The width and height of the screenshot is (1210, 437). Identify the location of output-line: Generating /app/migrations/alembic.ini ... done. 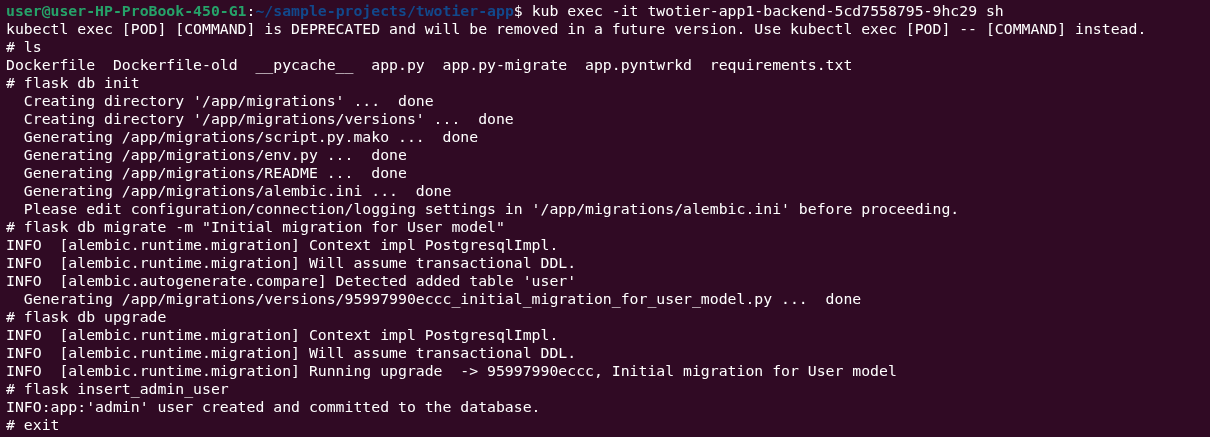
(237, 190).